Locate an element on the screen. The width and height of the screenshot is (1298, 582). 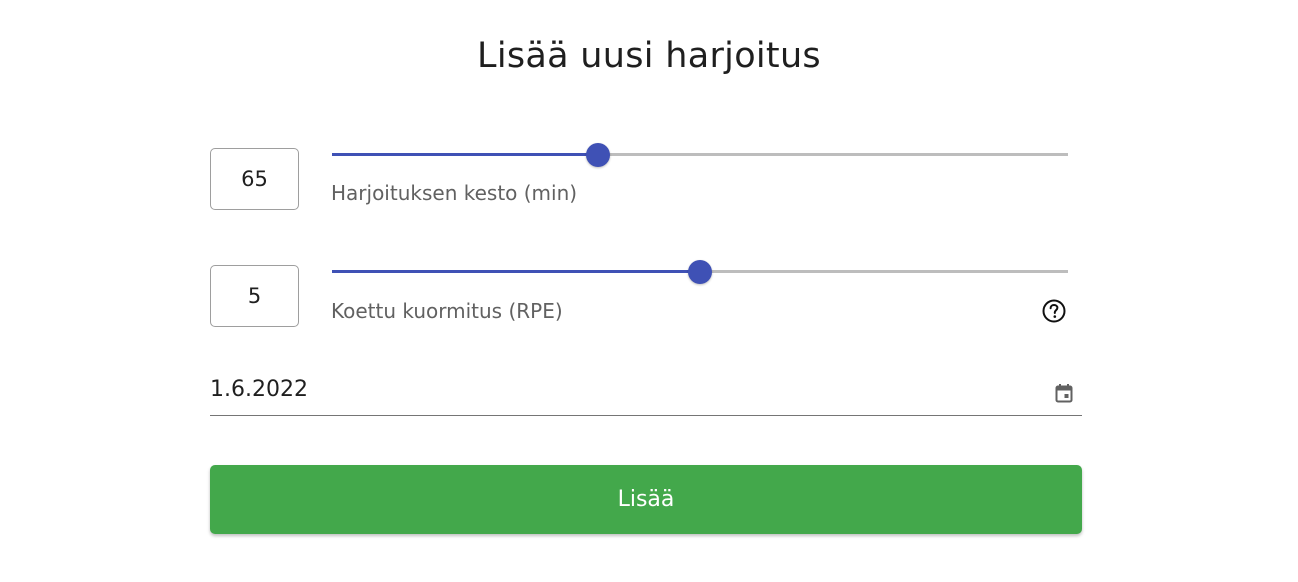
date-value: 1.6.2022 is located at coordinates (259, 389).